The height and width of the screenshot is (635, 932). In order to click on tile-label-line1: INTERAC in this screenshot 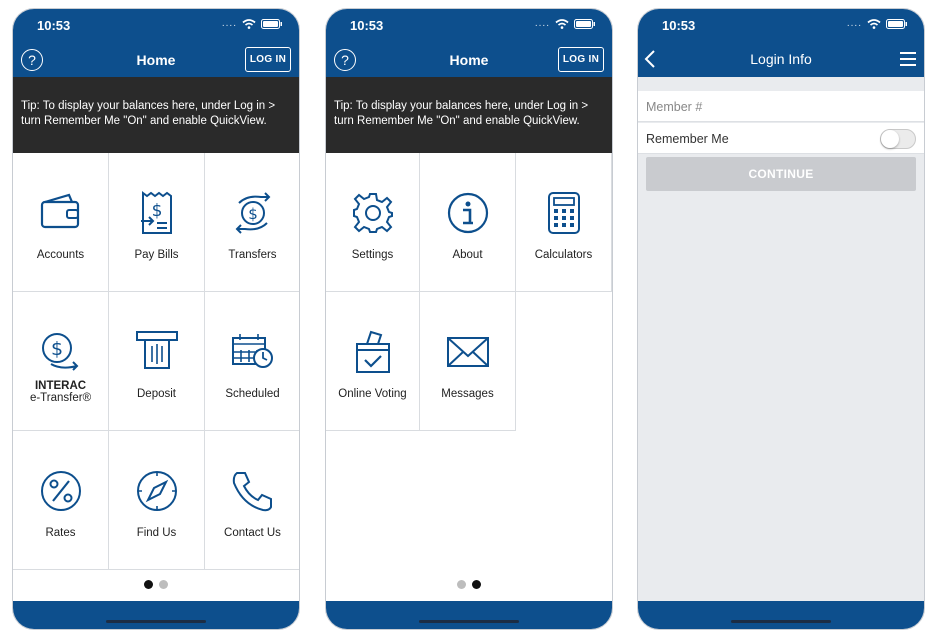, I will do `click(60, 386)`.